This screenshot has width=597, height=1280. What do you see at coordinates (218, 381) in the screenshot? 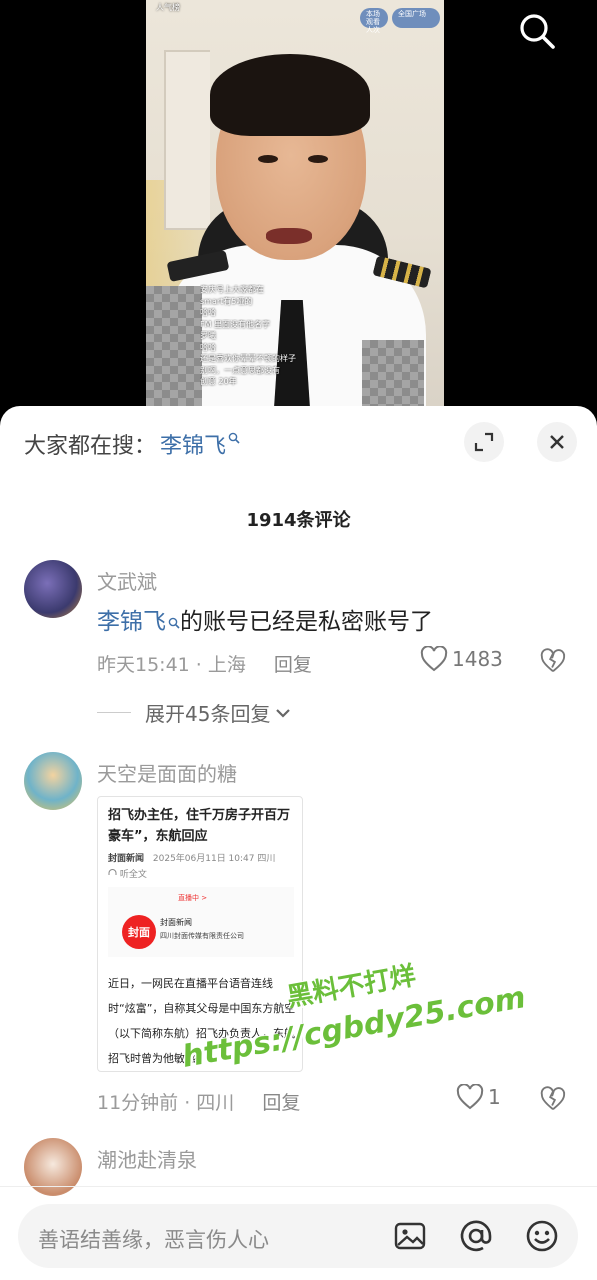
I see `chat-line: 创意 20年` at bounding box center [218, 381].